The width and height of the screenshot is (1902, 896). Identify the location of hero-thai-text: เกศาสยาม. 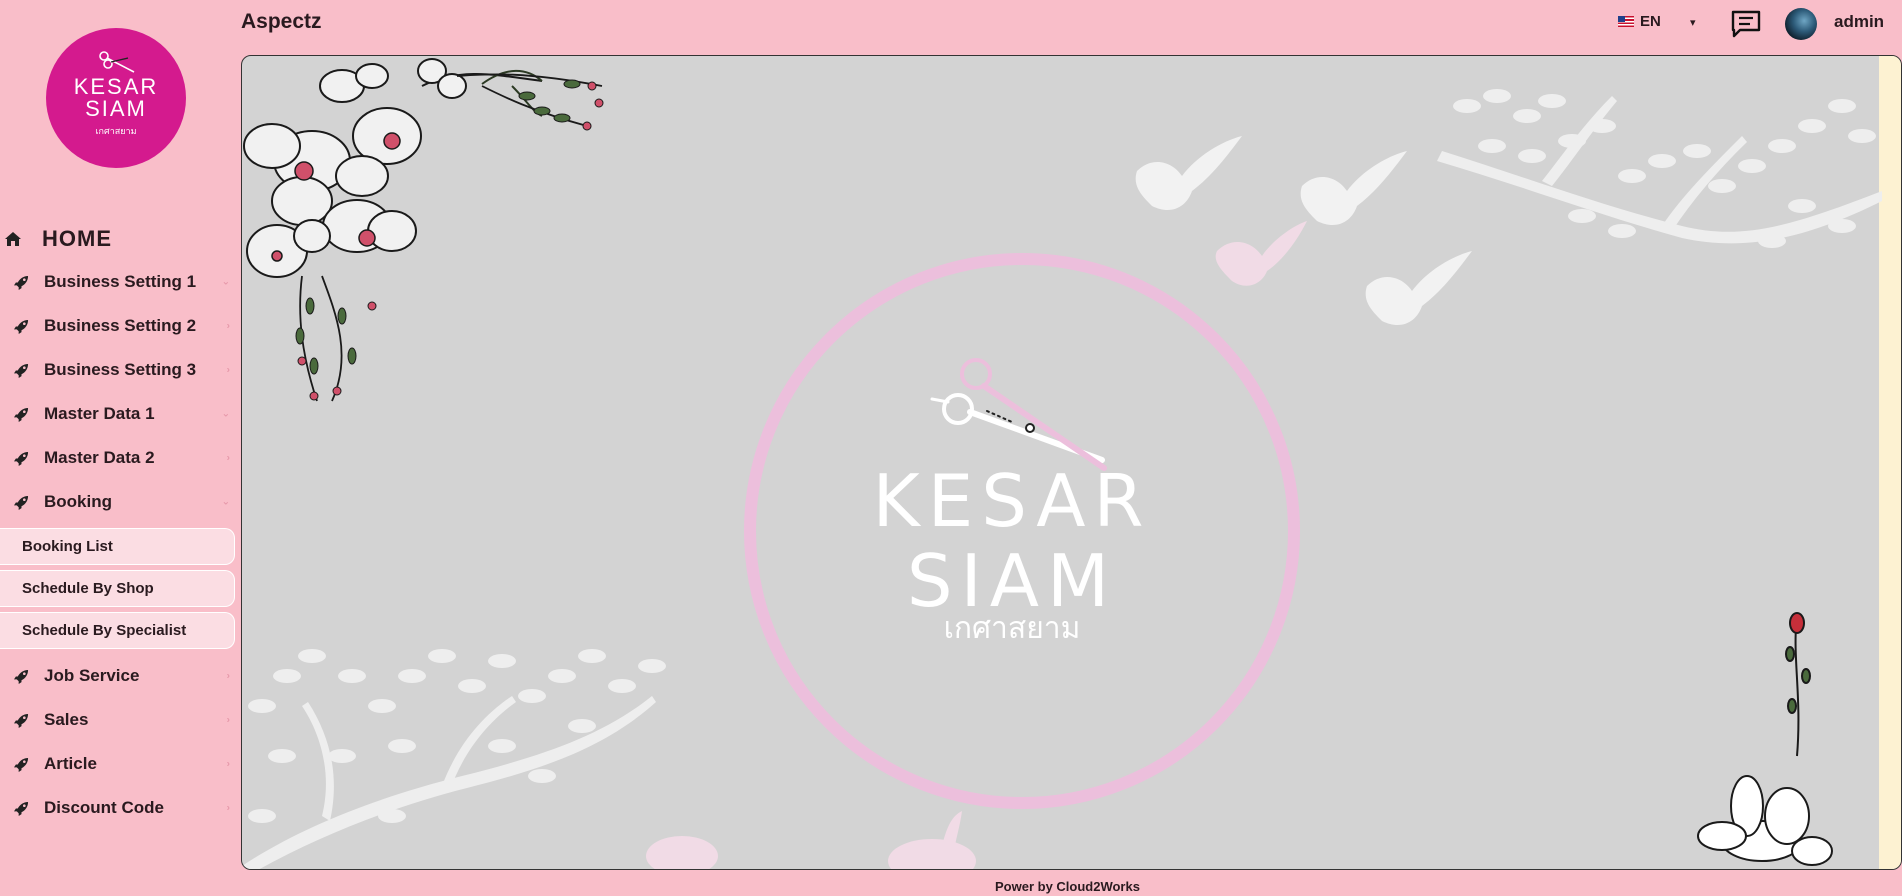
(1012, 628).